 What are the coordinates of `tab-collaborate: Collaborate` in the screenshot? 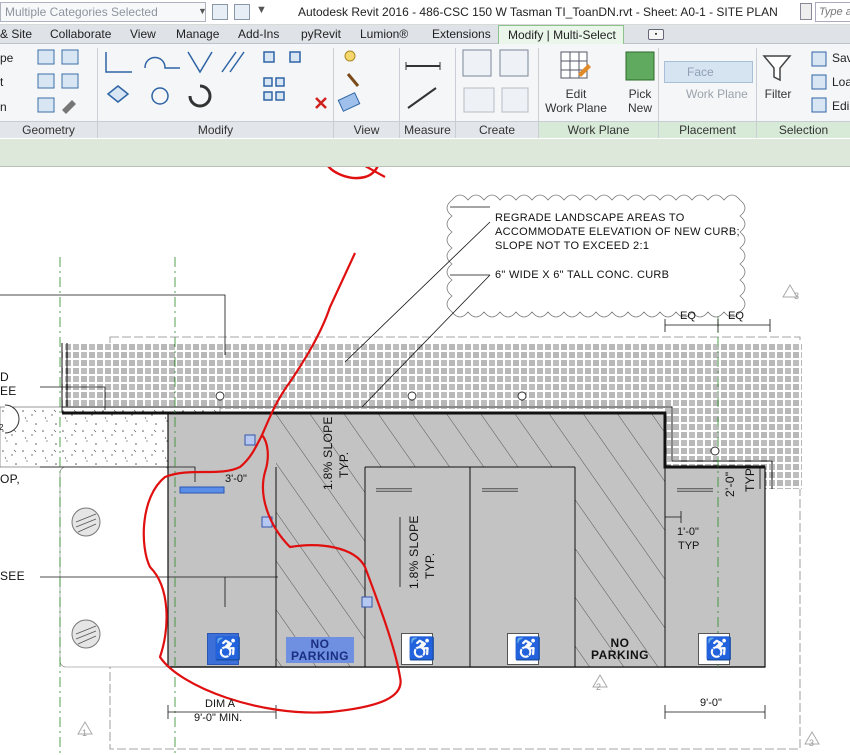 It's located at (80, 34).